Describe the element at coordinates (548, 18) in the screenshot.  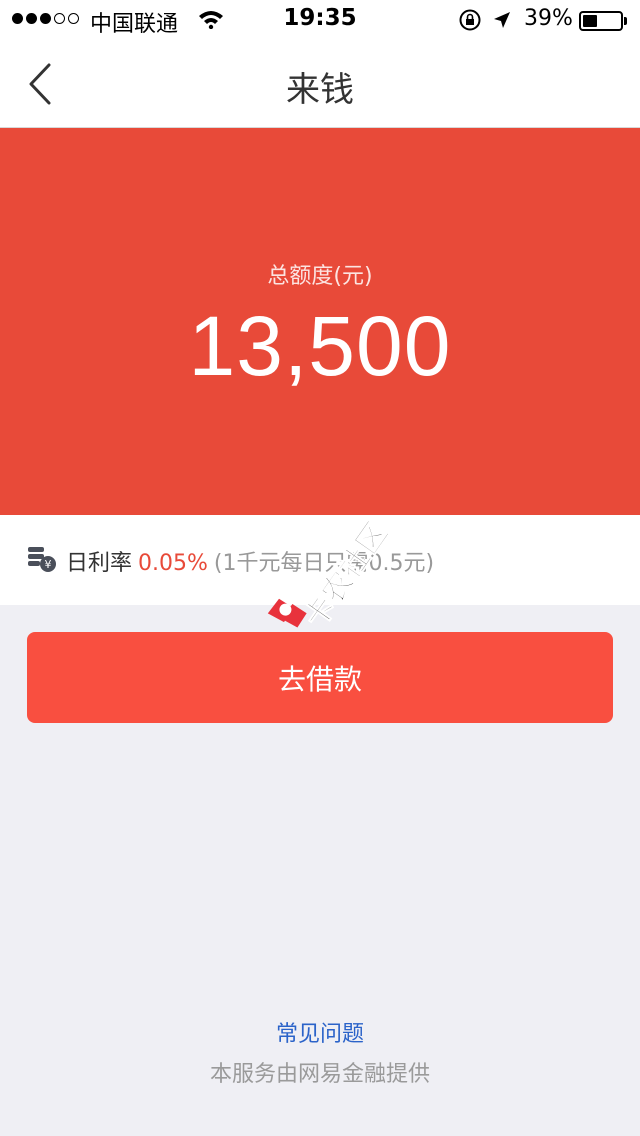
I see `battery-percentage: 39%` at that location.